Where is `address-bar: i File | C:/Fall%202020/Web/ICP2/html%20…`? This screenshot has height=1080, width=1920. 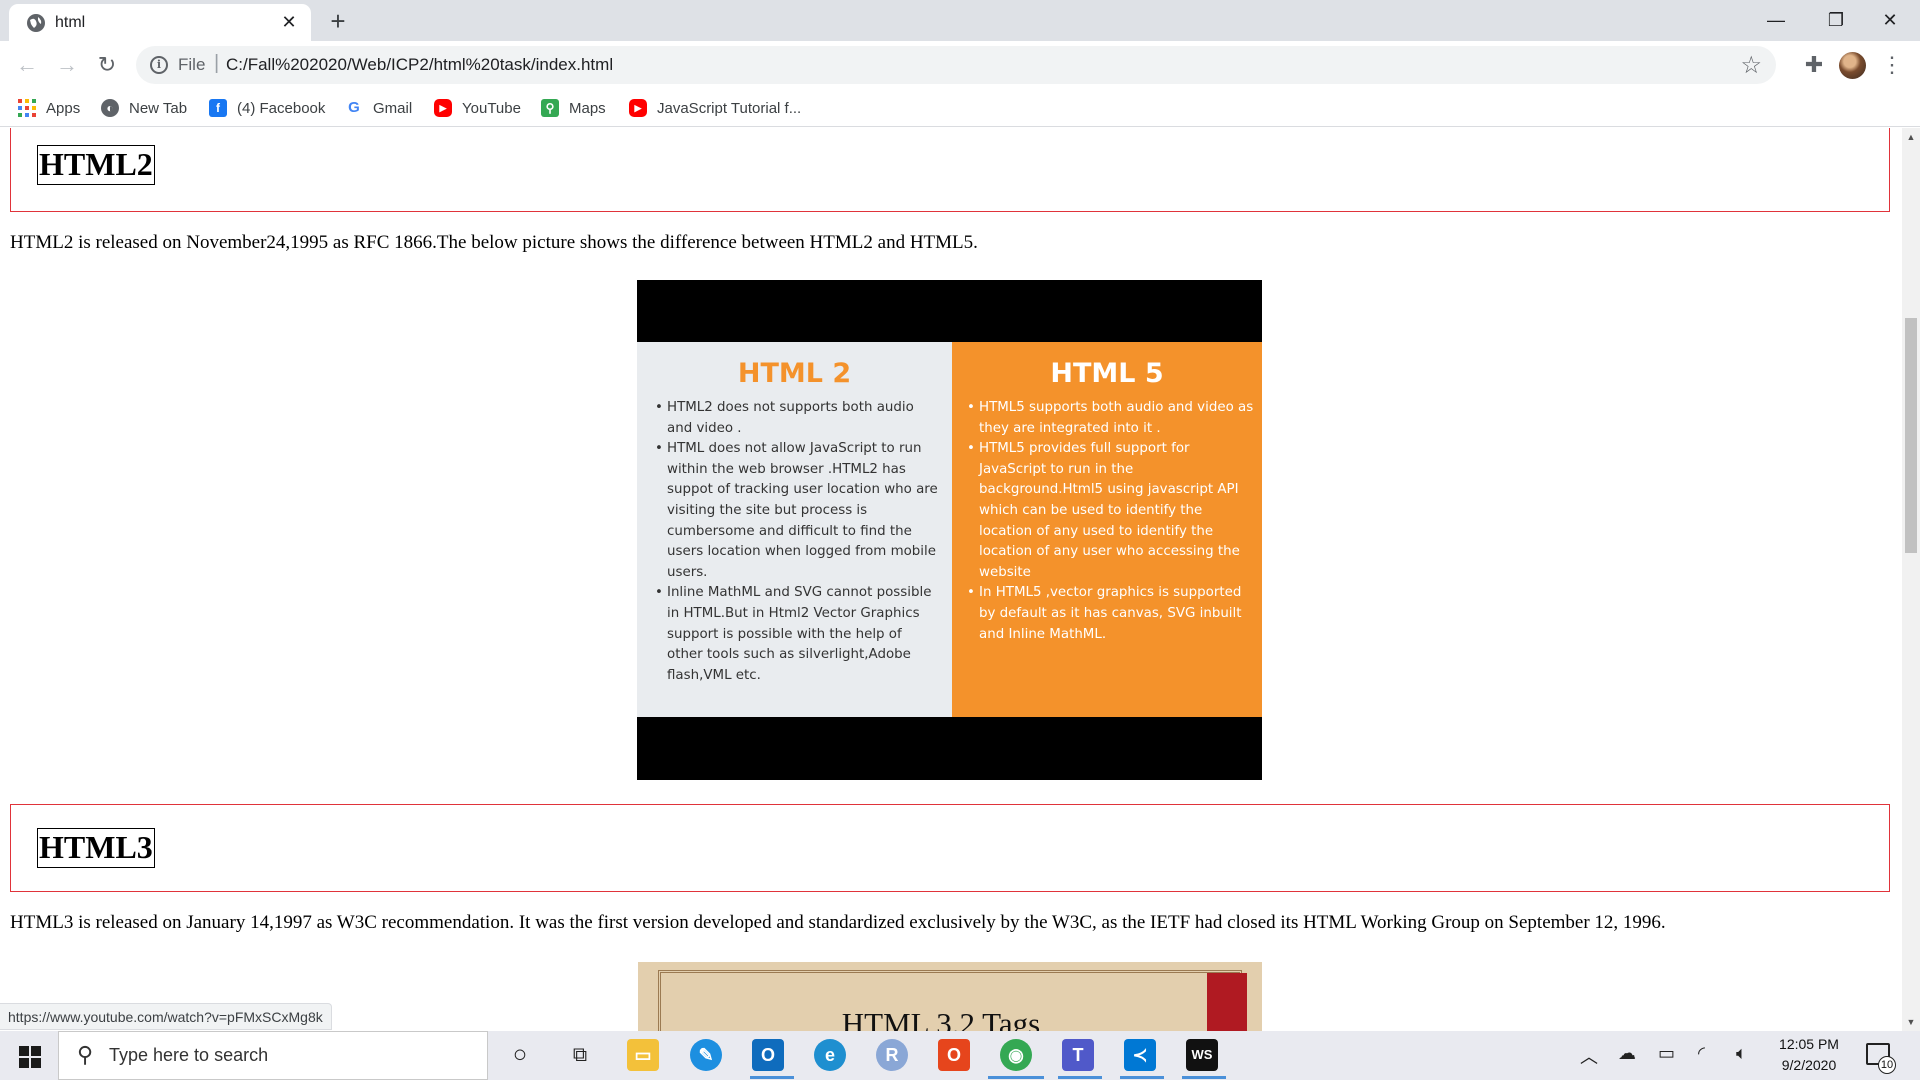
address-bar: i File | C:/Fall%202020/Web/ICP2/html%20… is located at coordinates (956, 65).